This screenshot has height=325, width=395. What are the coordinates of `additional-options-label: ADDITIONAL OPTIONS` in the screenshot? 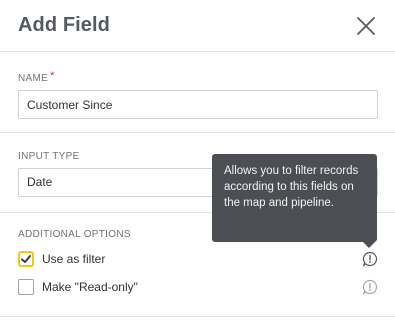 It's located at (74, 234).